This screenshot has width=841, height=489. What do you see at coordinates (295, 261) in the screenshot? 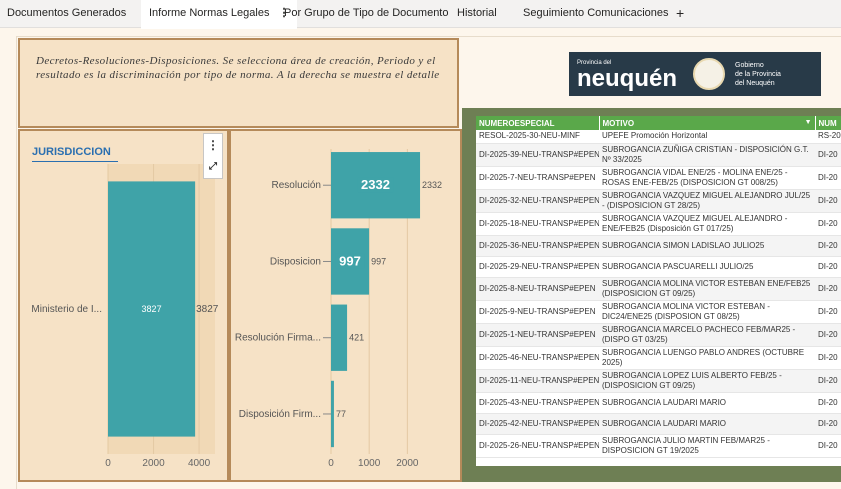
I see `category-label: Disposicion` at bounding box center [295, 261].